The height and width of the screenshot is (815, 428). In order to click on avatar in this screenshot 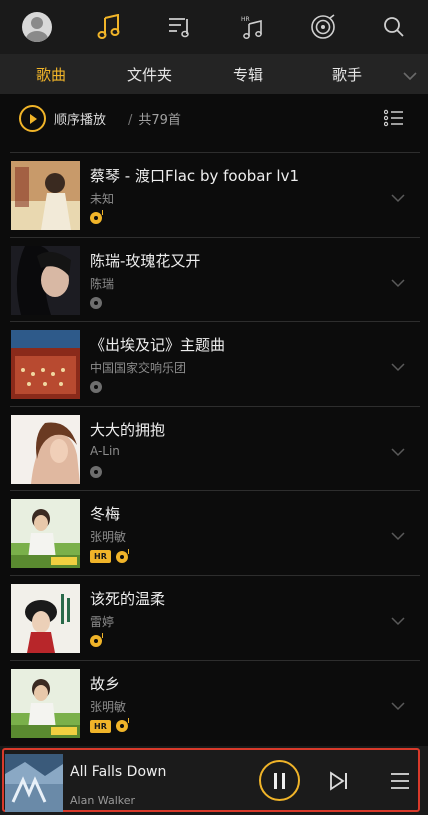, I will do `click(37, 27)`.